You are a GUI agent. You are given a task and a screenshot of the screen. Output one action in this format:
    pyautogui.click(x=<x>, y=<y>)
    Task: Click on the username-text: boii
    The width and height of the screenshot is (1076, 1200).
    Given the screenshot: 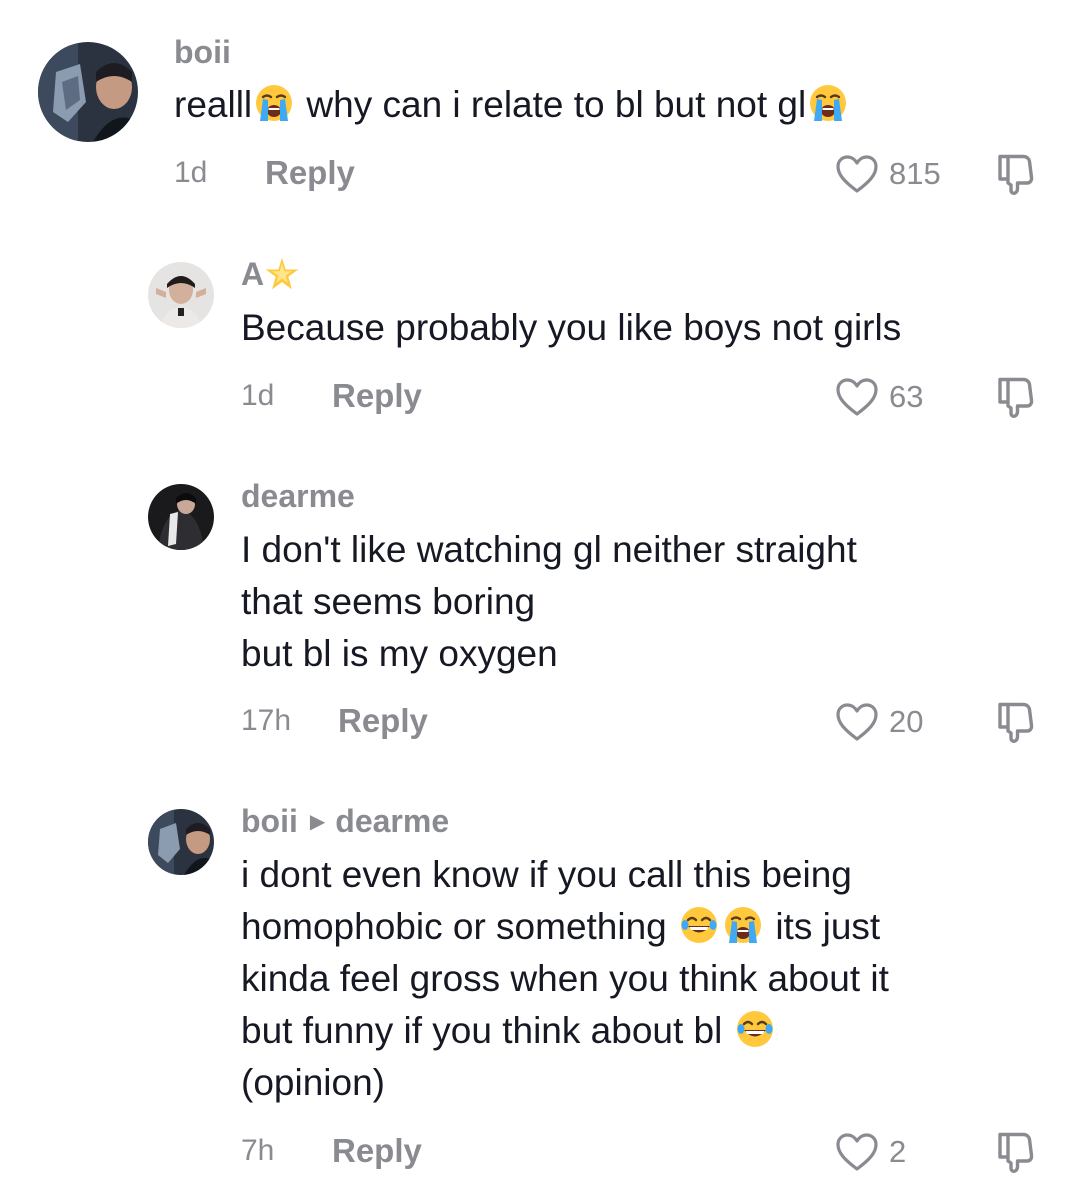 What is the action you would take?
    pyautogui.click(x=269, y=821)
    